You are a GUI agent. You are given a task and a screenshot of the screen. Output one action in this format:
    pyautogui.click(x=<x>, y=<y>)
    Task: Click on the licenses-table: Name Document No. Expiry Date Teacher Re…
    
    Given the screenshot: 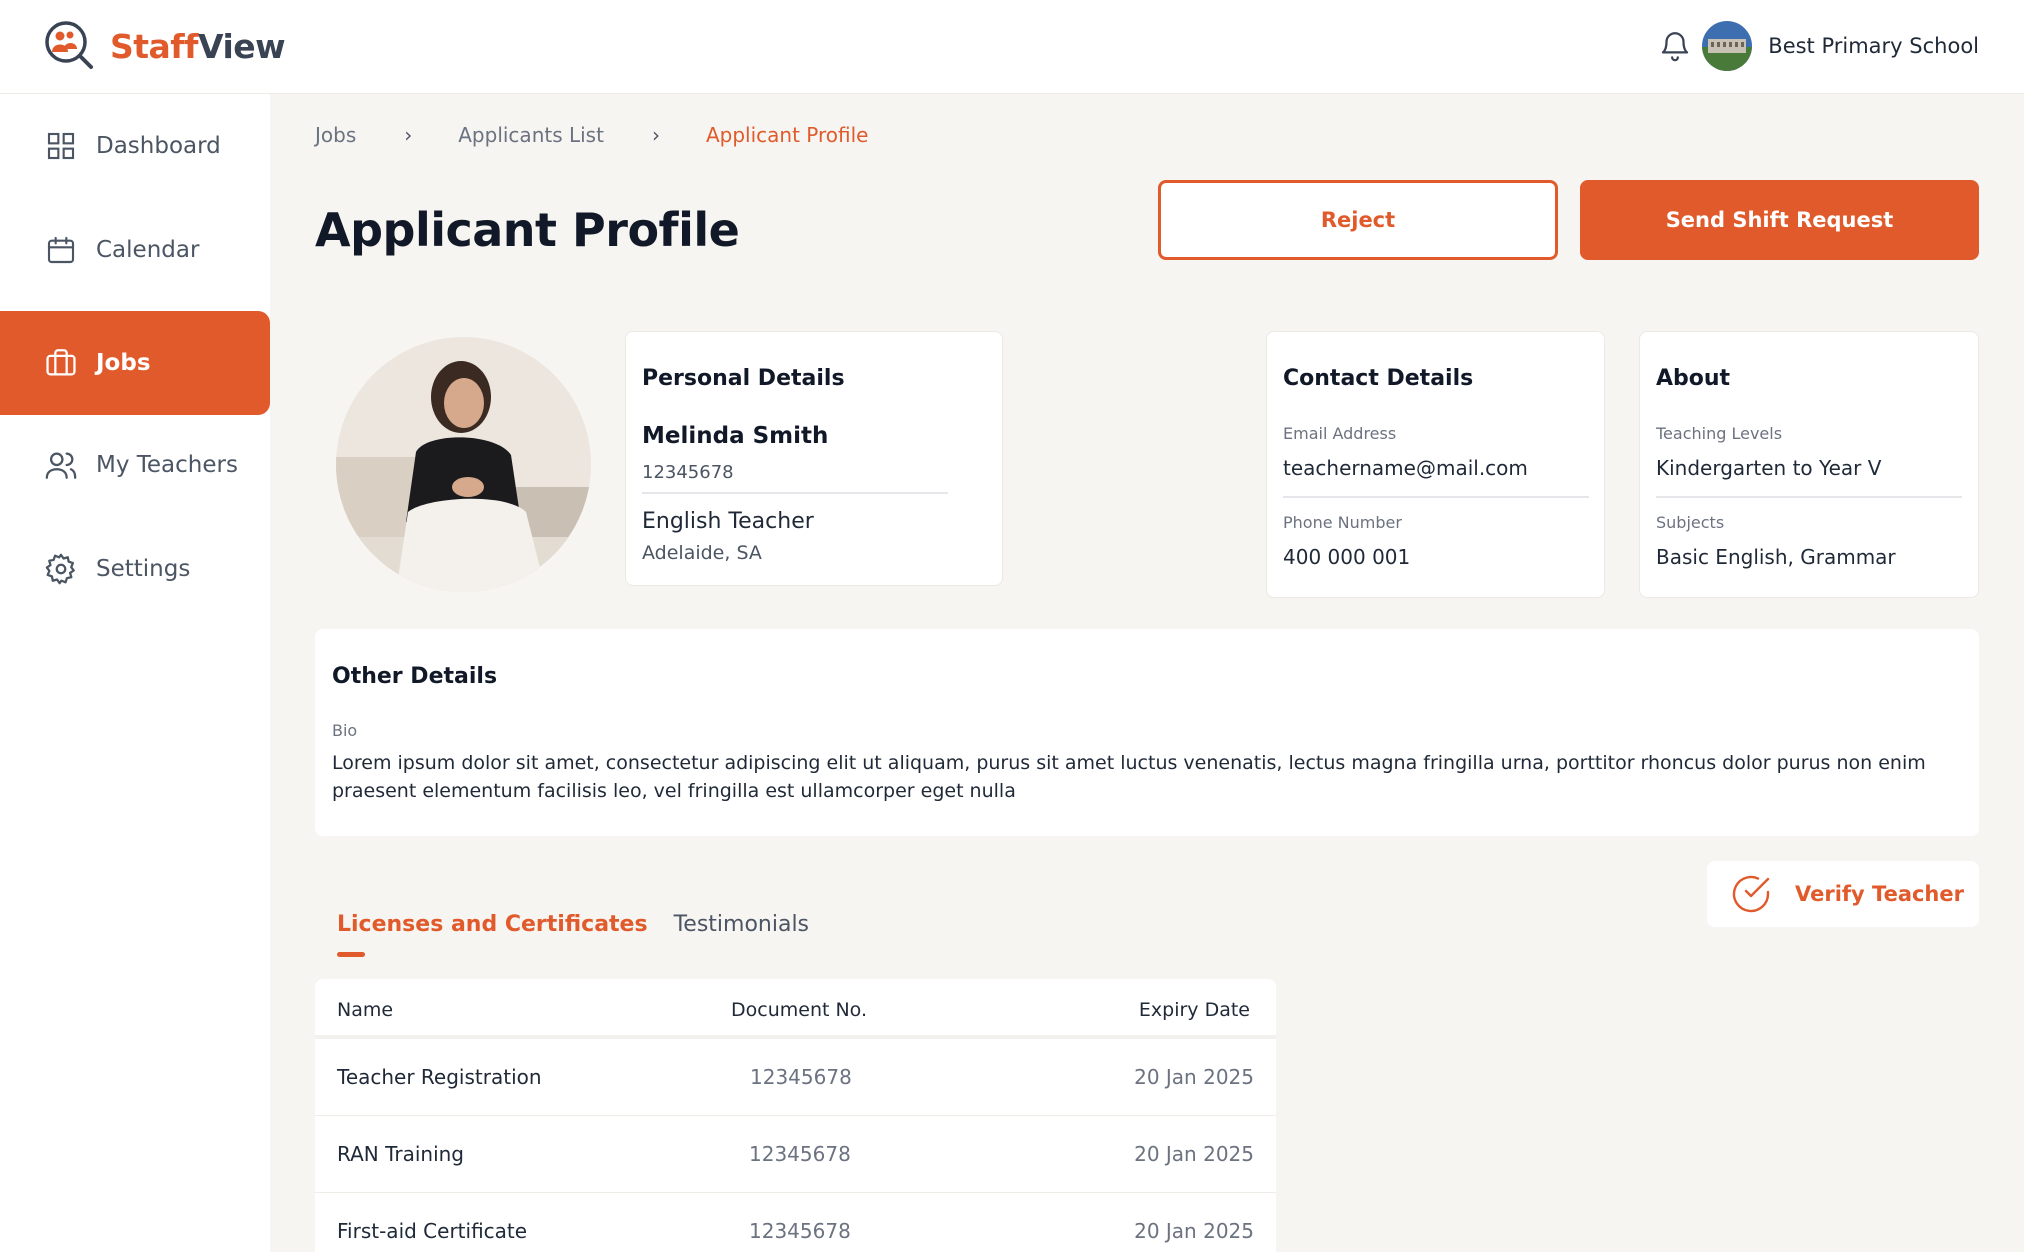 What is the action you would take?
    pyautogui.click(x=795, y=1115)
    